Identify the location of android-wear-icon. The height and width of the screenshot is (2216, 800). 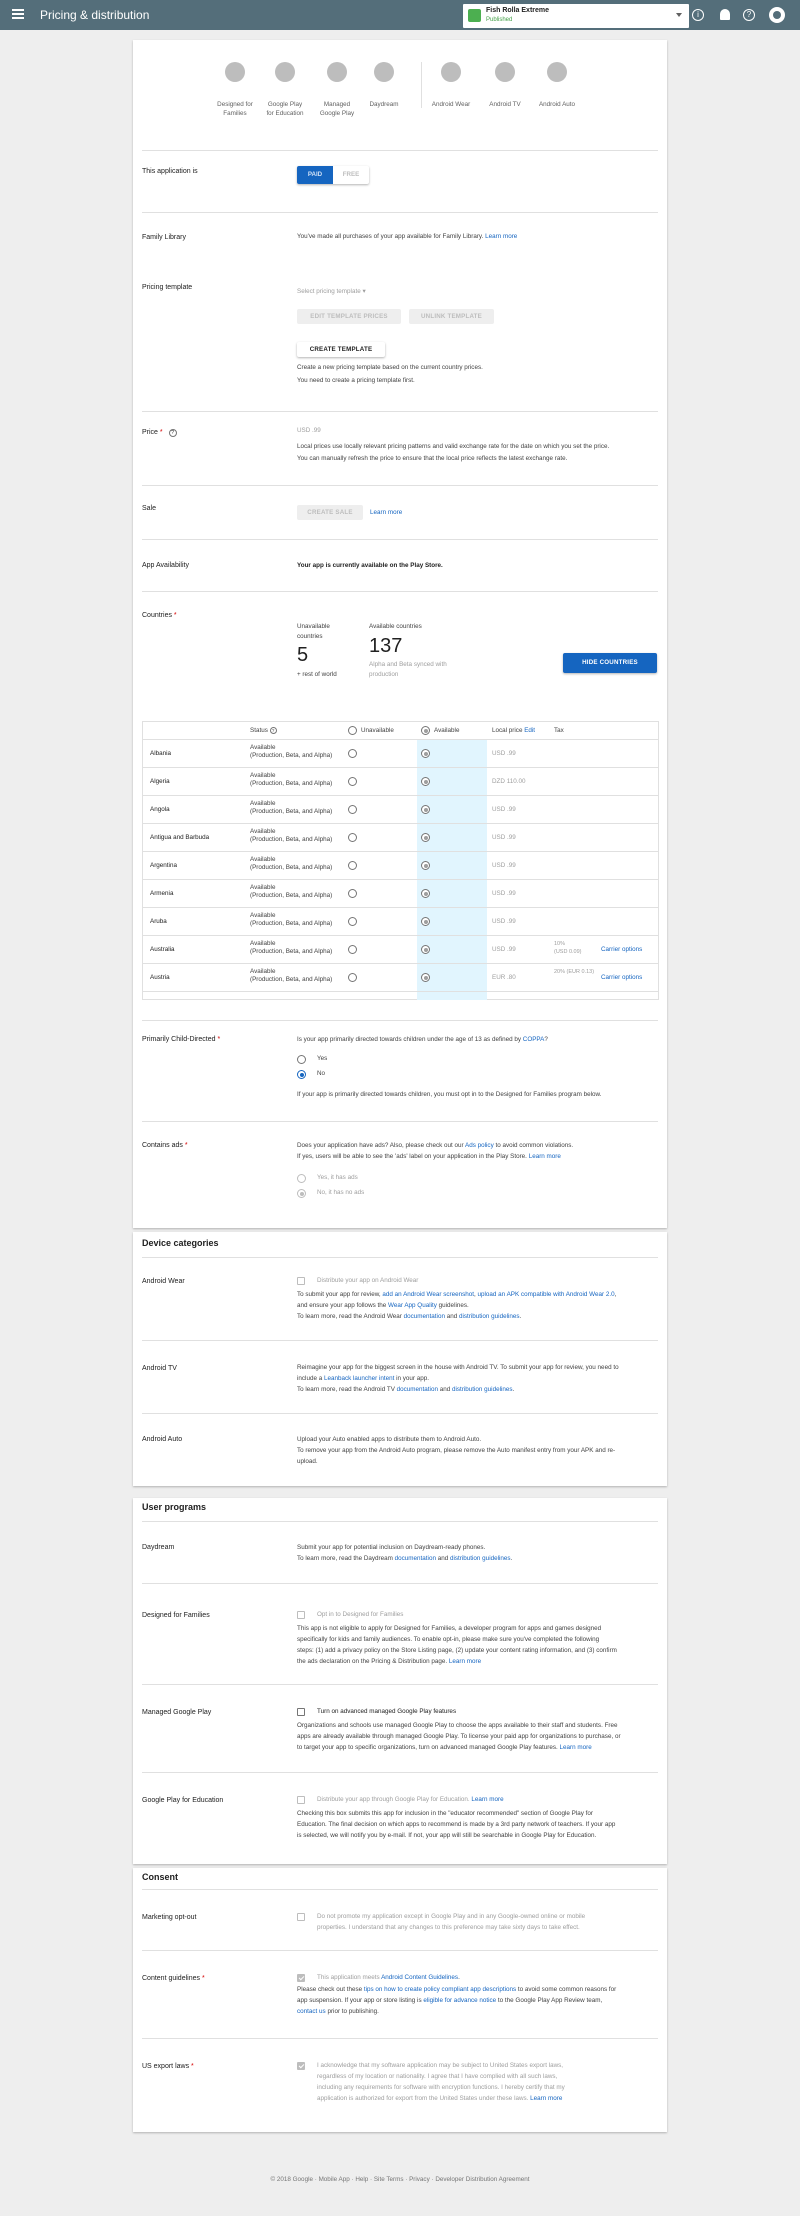
(451, 72).